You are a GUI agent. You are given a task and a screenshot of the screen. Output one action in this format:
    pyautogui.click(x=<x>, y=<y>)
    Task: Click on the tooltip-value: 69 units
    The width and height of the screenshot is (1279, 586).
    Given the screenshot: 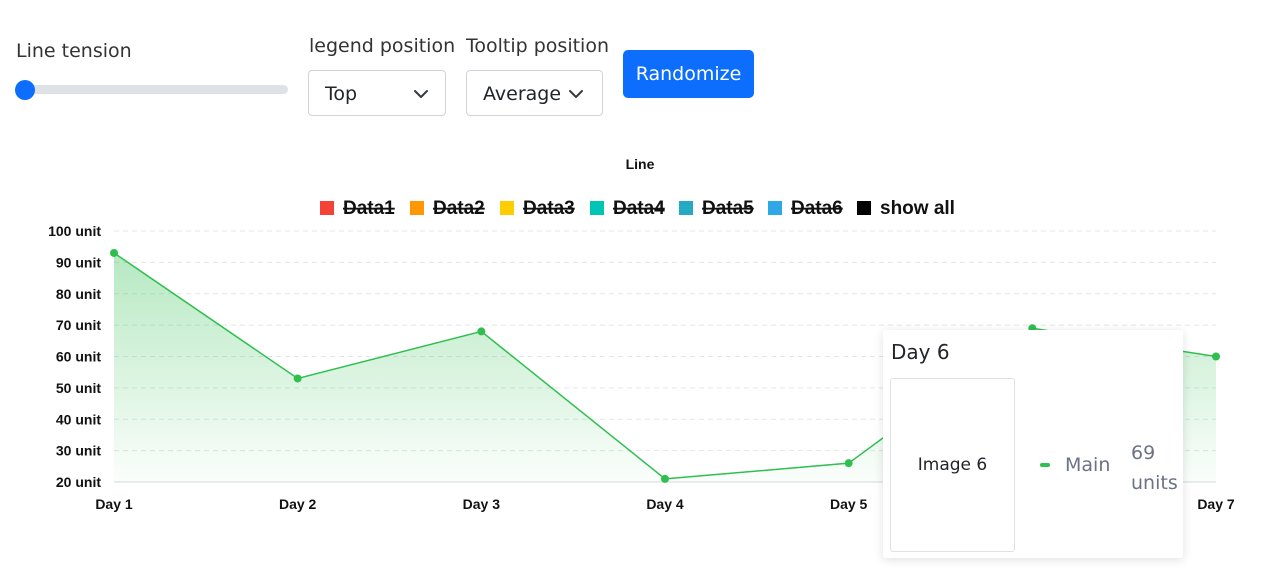 What is the action you would take?
    pyautogui.click(x=1159, y=468)
    